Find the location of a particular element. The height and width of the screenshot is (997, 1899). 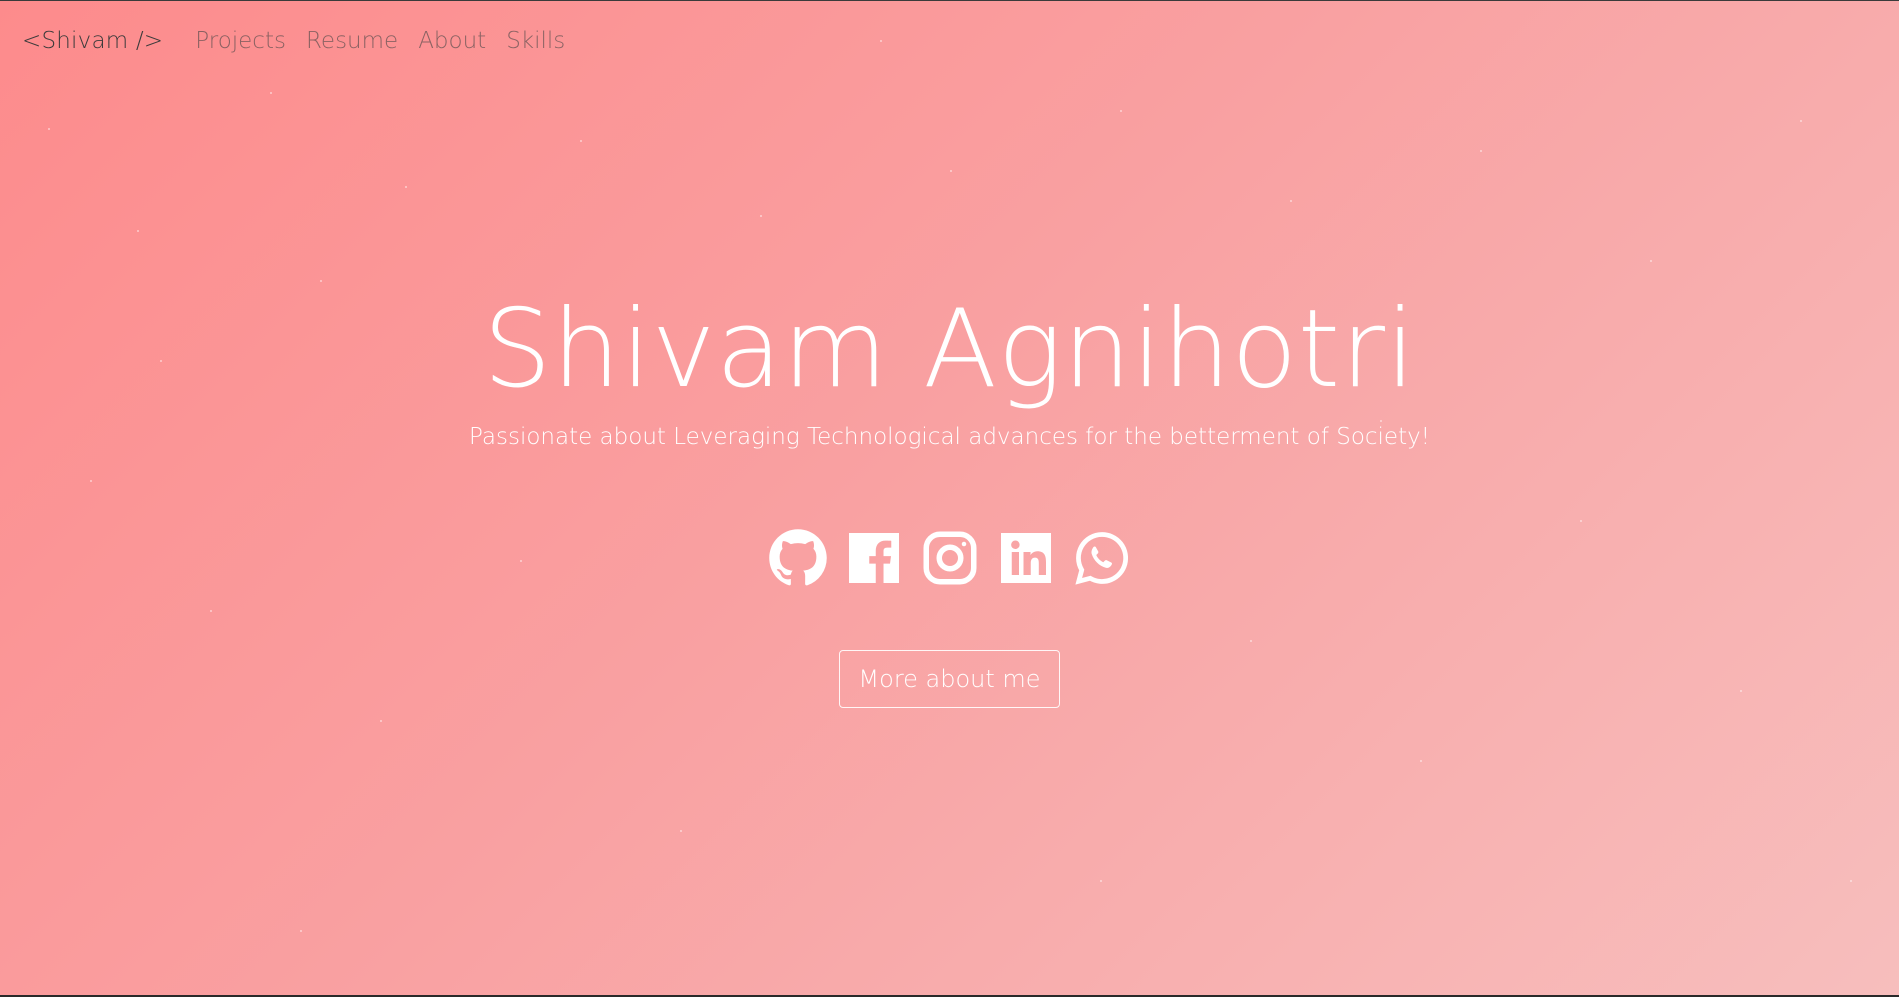

facebook-link is located at coordinates (874, 558).